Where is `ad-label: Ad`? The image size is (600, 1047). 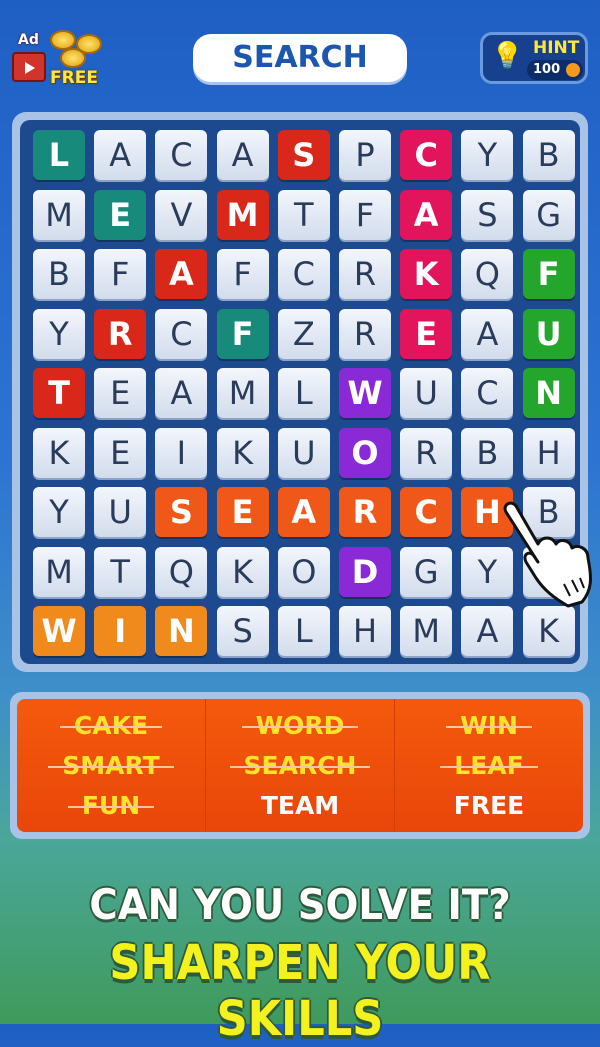 ad-label: Ad is located at coordinates (28, 40).